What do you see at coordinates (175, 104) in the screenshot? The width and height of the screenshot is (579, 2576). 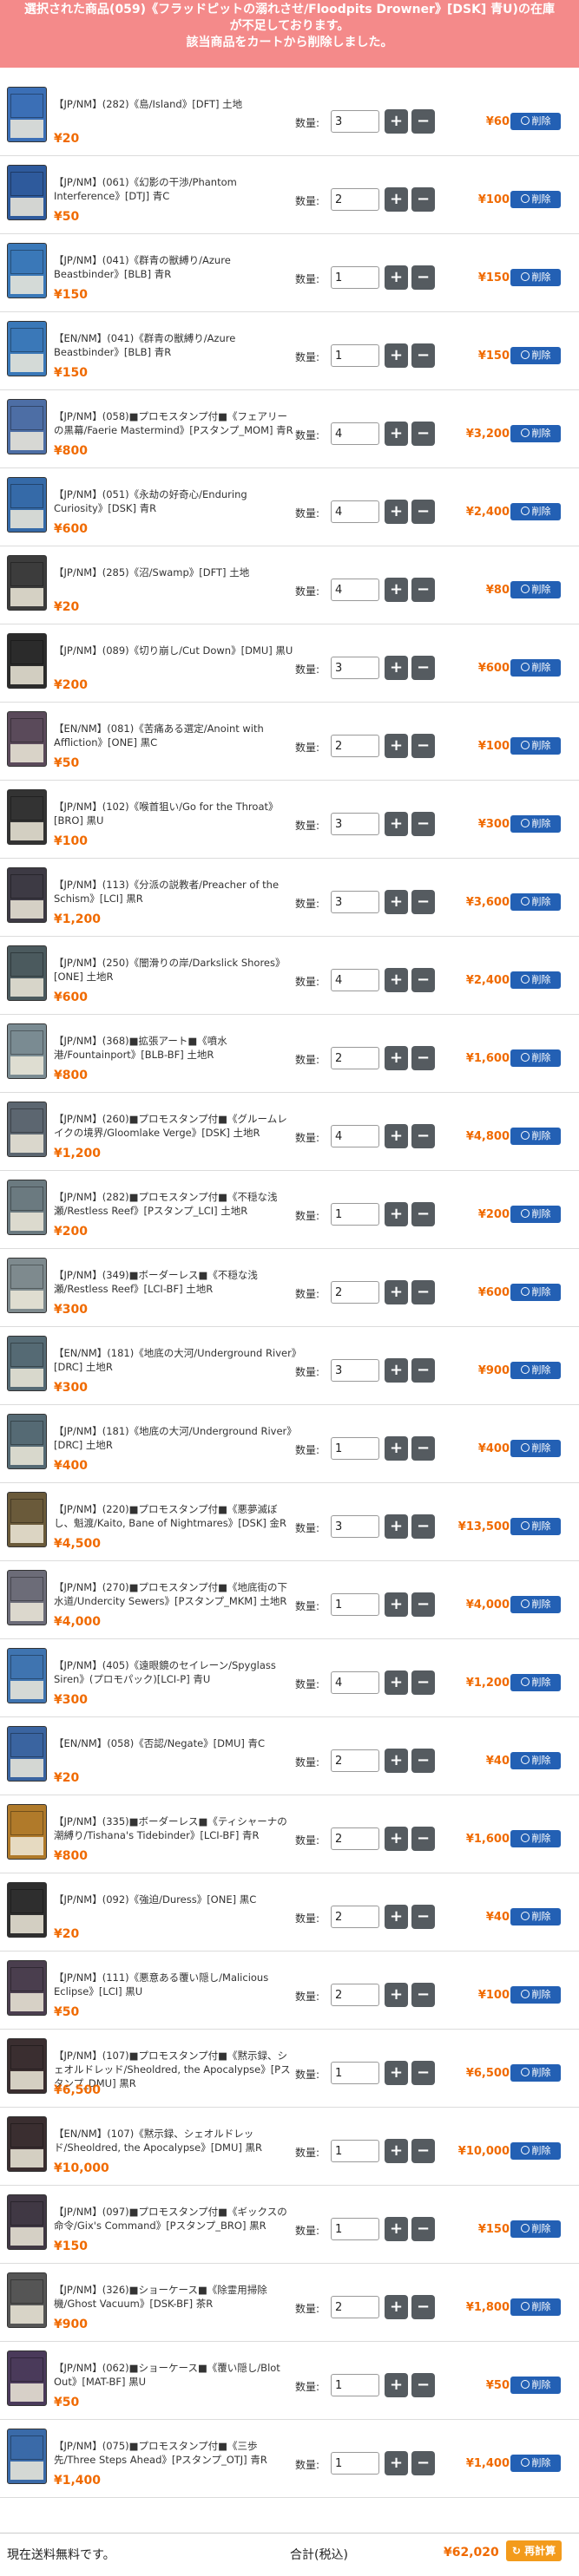 I see `item-name: 【JP/NM】(282)《島/Island》[DFT] 土地` at bounding box center [175, 104].